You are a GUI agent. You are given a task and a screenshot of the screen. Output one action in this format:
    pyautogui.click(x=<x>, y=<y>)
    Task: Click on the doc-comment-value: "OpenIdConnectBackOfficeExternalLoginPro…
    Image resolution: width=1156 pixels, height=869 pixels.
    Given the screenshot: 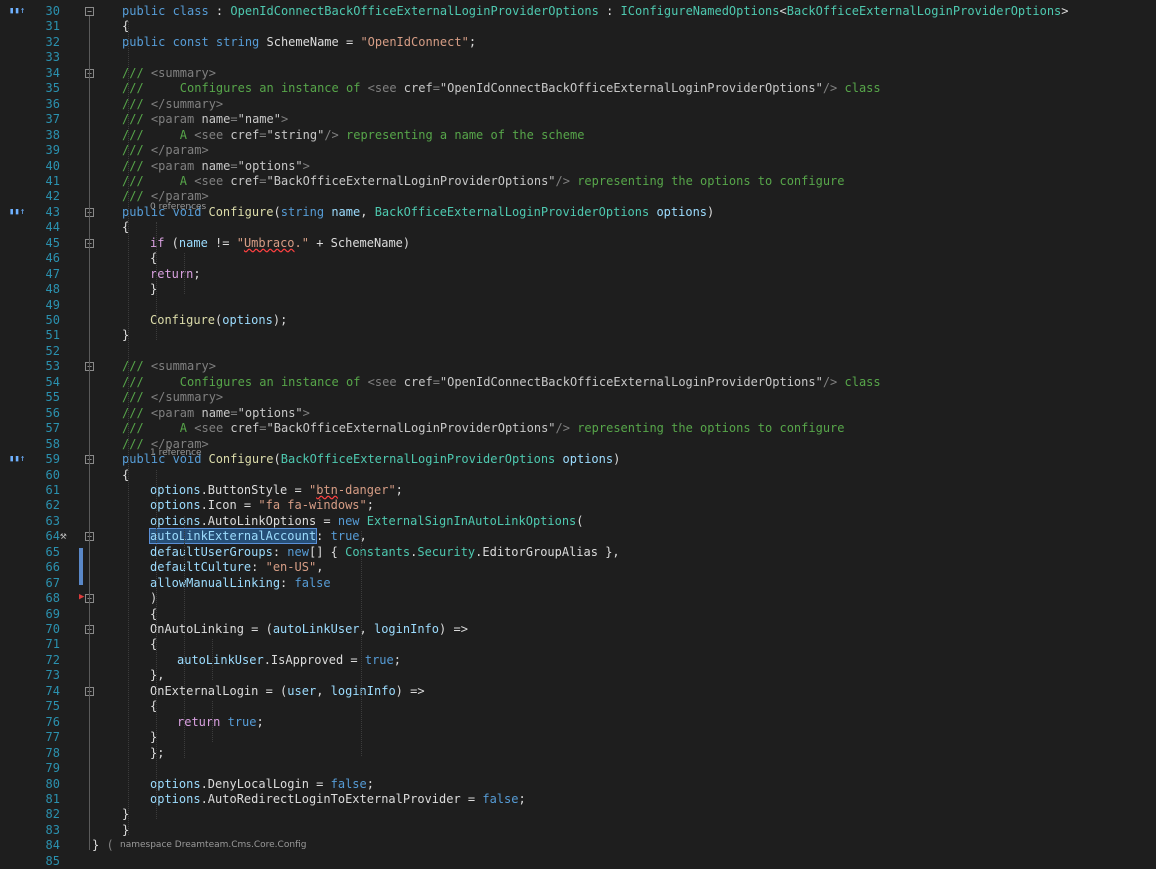 What is the action you would take?
    pyautogui.click(x=631, y=382)
    